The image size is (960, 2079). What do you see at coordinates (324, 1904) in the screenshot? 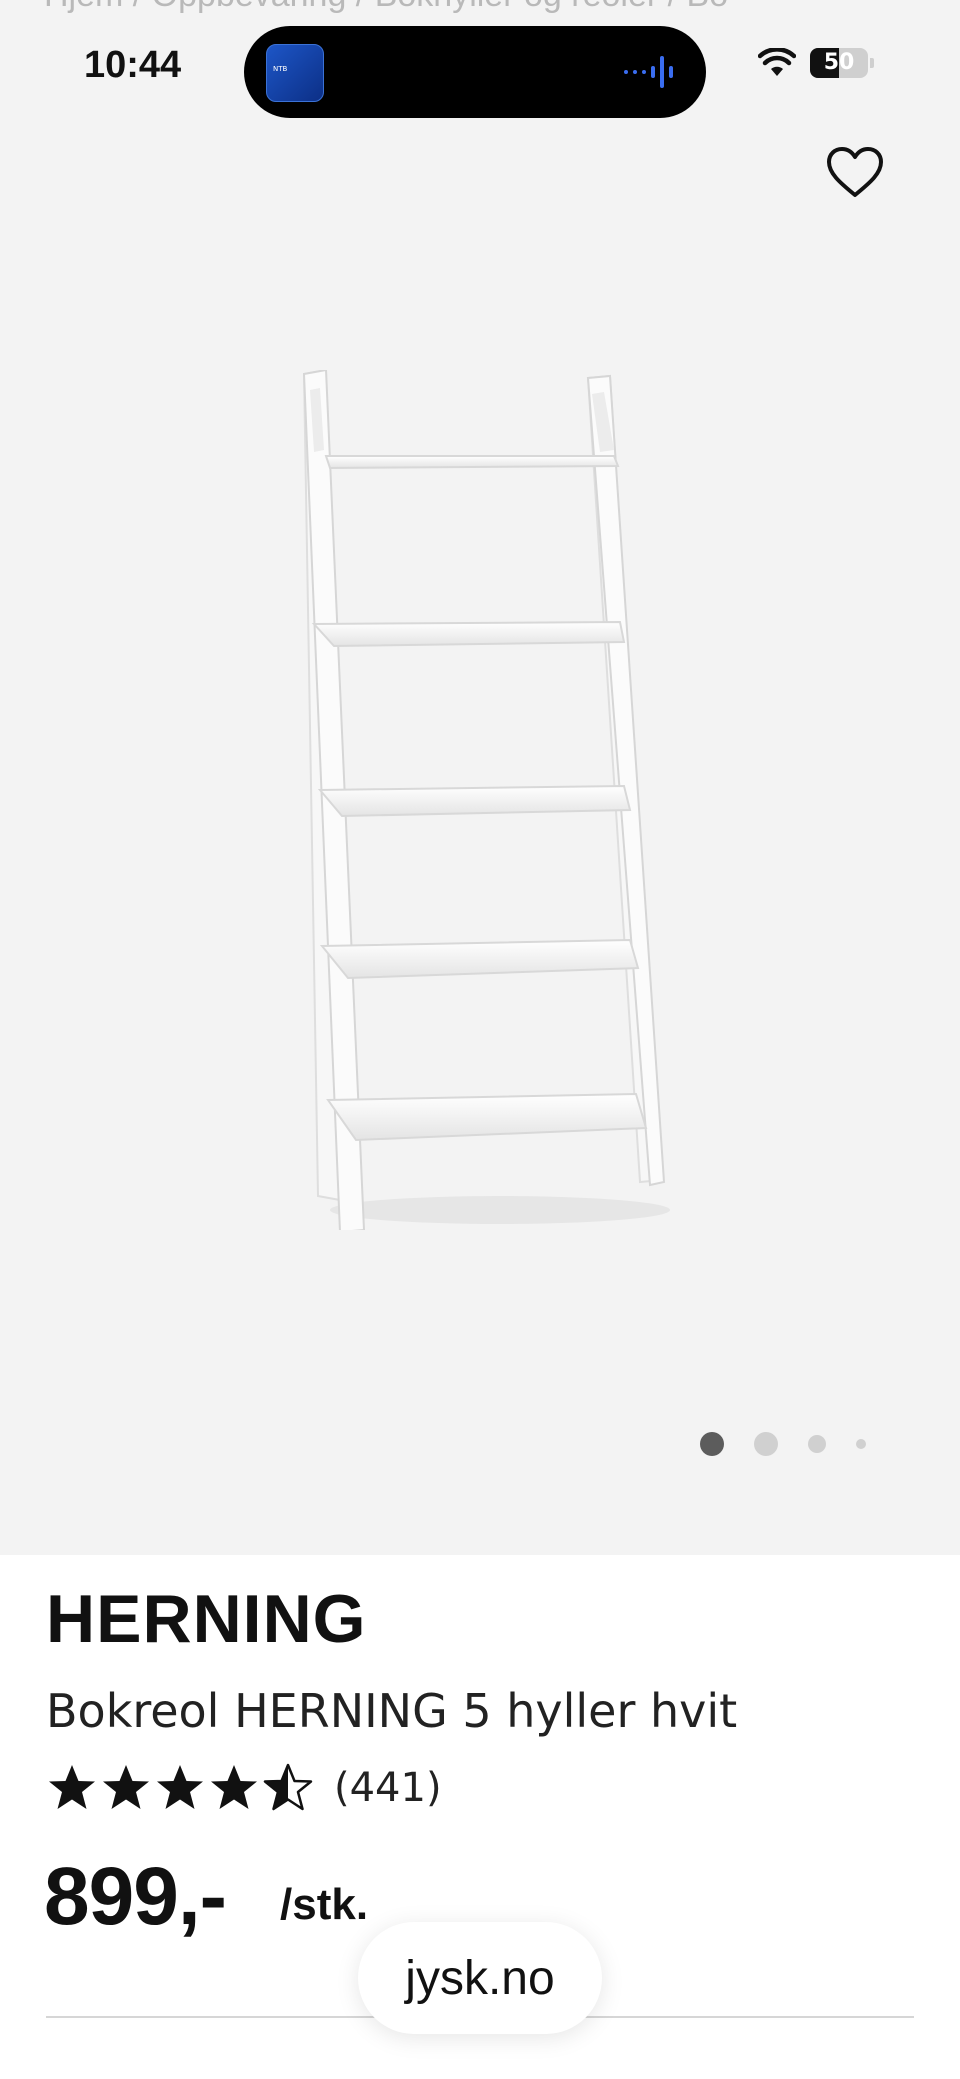
I see `price-unit: /stk.` at bounding box center [324, 1904].